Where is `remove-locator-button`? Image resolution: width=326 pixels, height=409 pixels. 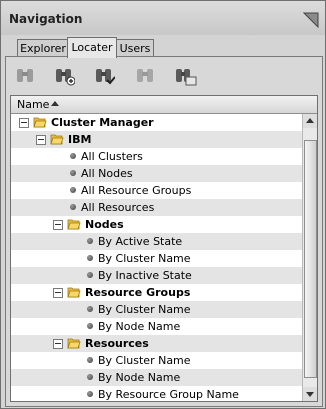
remove-locator-button is located at coordinates (145, 76).